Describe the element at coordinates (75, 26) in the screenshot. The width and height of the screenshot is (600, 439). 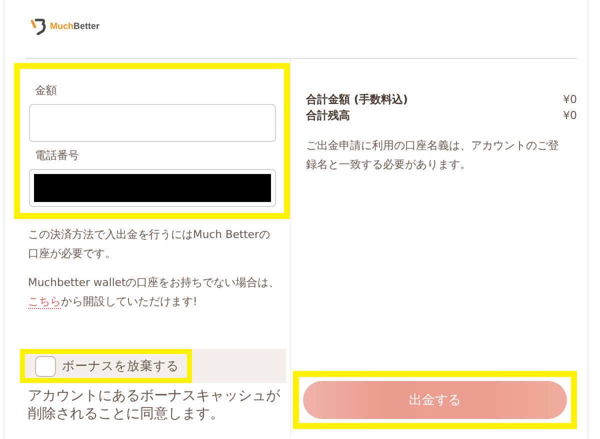
I see `logo-text: MuchBetter` at that location.